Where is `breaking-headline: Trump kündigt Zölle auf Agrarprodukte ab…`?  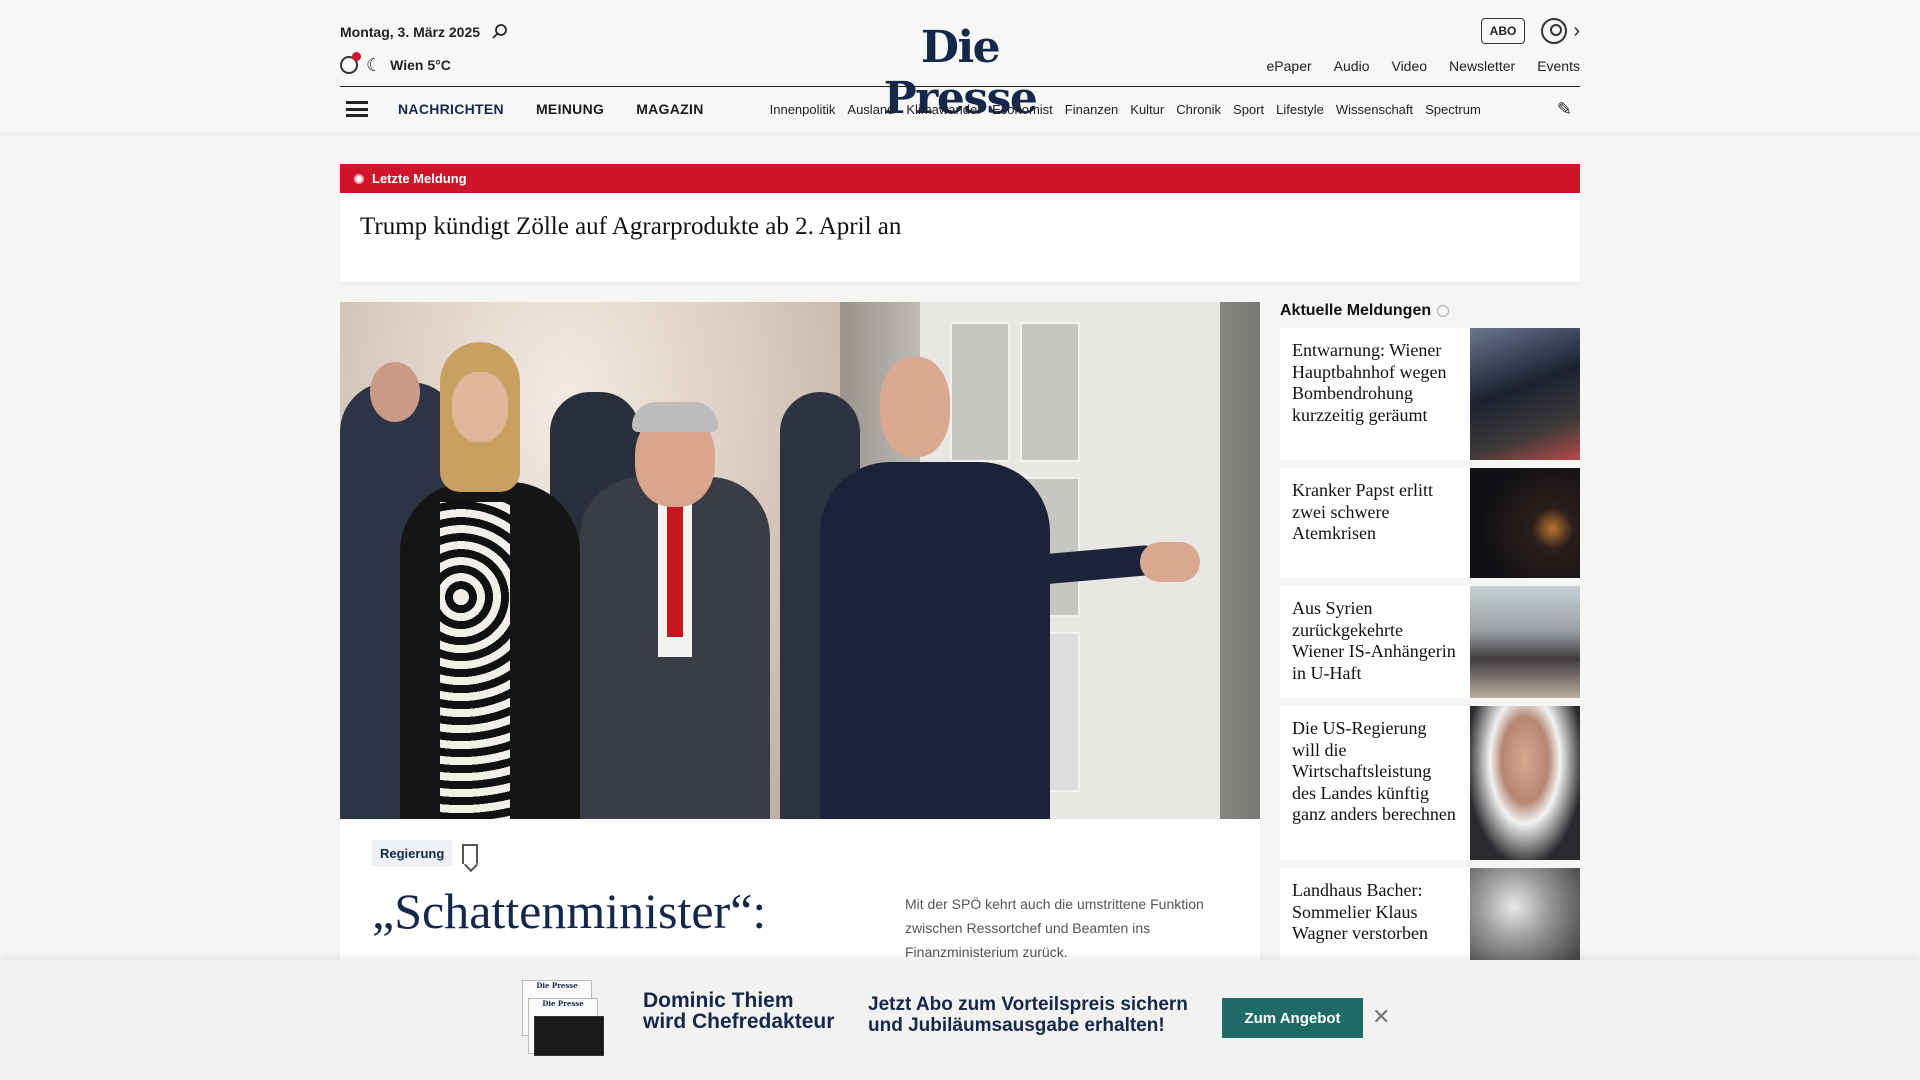 breaking-headline: Trump kündigt Zölle auf Agrarprodukte ab… is located at coordinates (960, 227).